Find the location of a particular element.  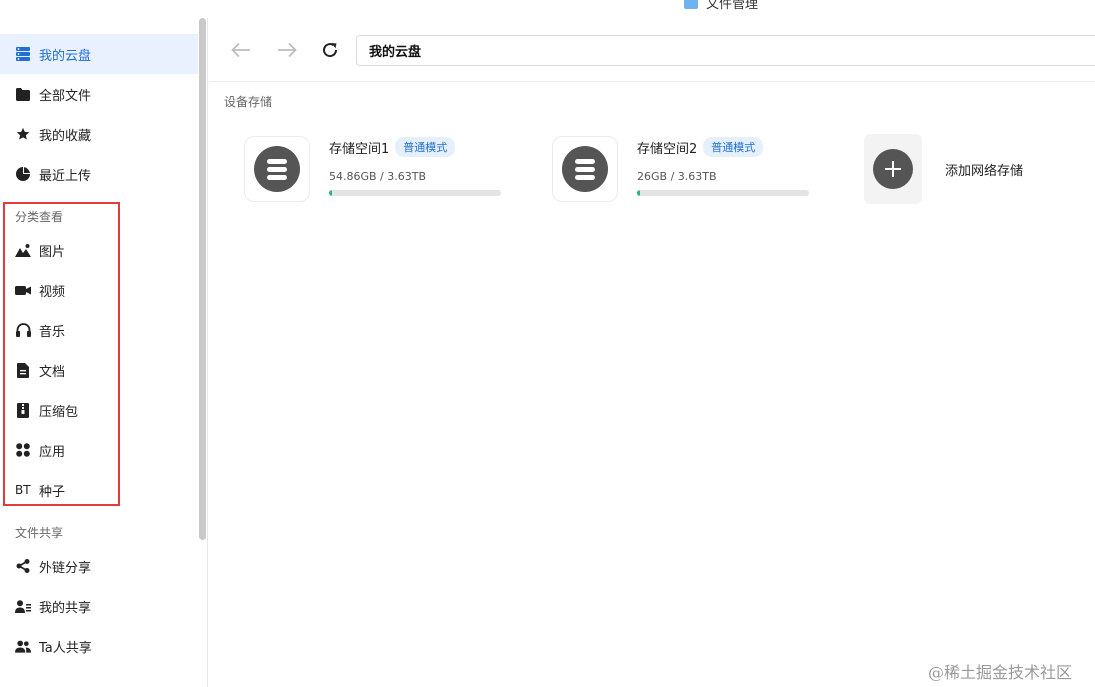

sidebar-item-label: 我的云盘 is located at coordinates (65, 56).